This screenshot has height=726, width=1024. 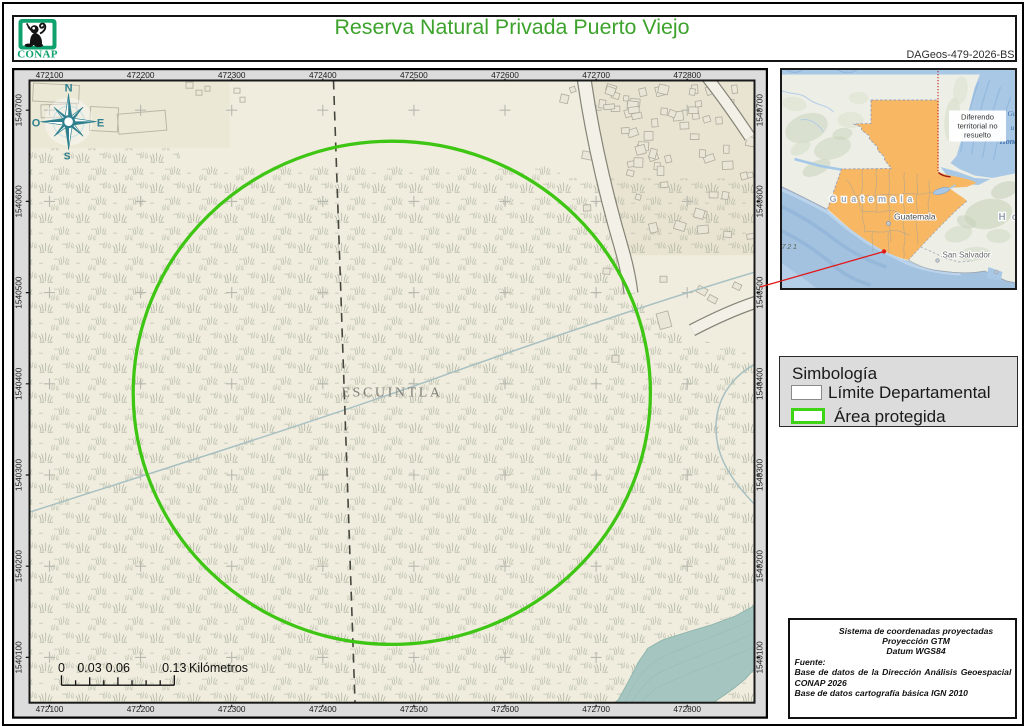 I want to click on svg-text: 0.03, so click(x=89, y=668).